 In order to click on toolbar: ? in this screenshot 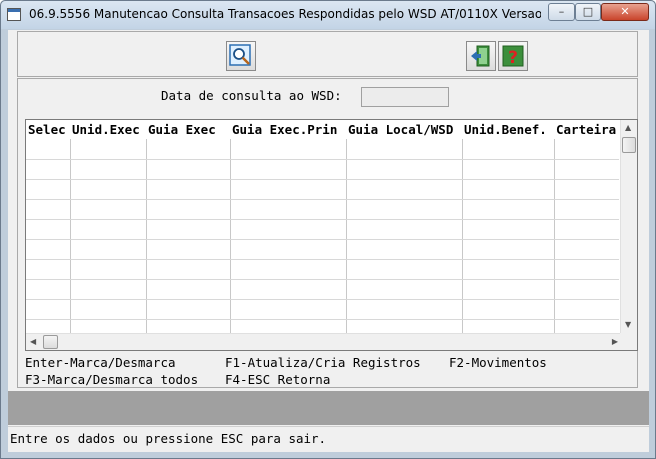, I will do `click(327, 54)`.